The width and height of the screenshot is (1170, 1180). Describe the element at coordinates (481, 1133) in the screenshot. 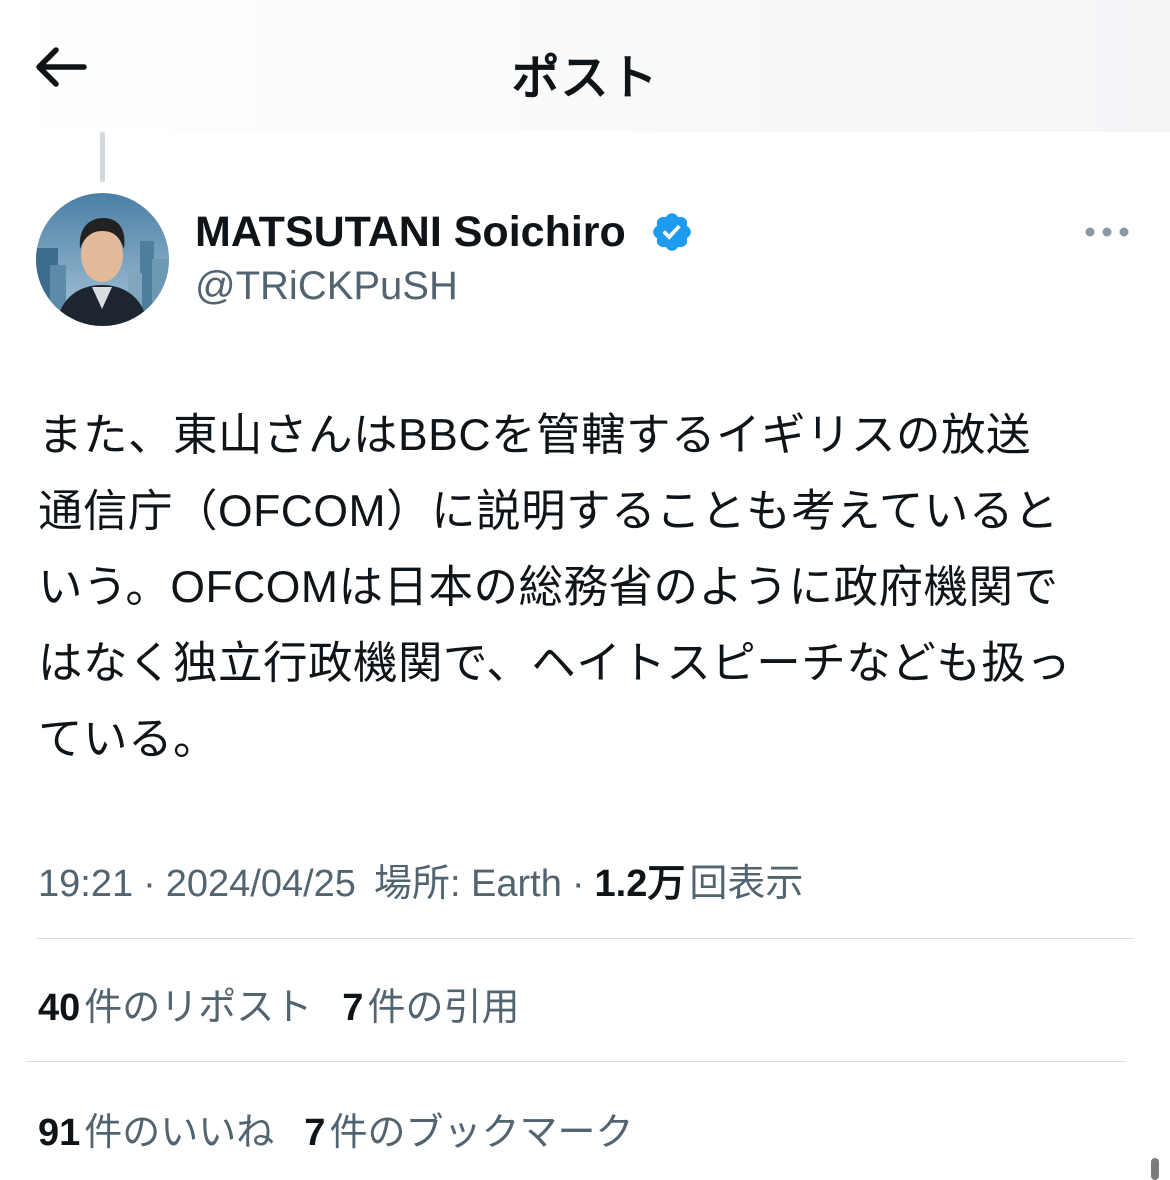

I see `bookmarks-label: 件のブックマーク` at that location.